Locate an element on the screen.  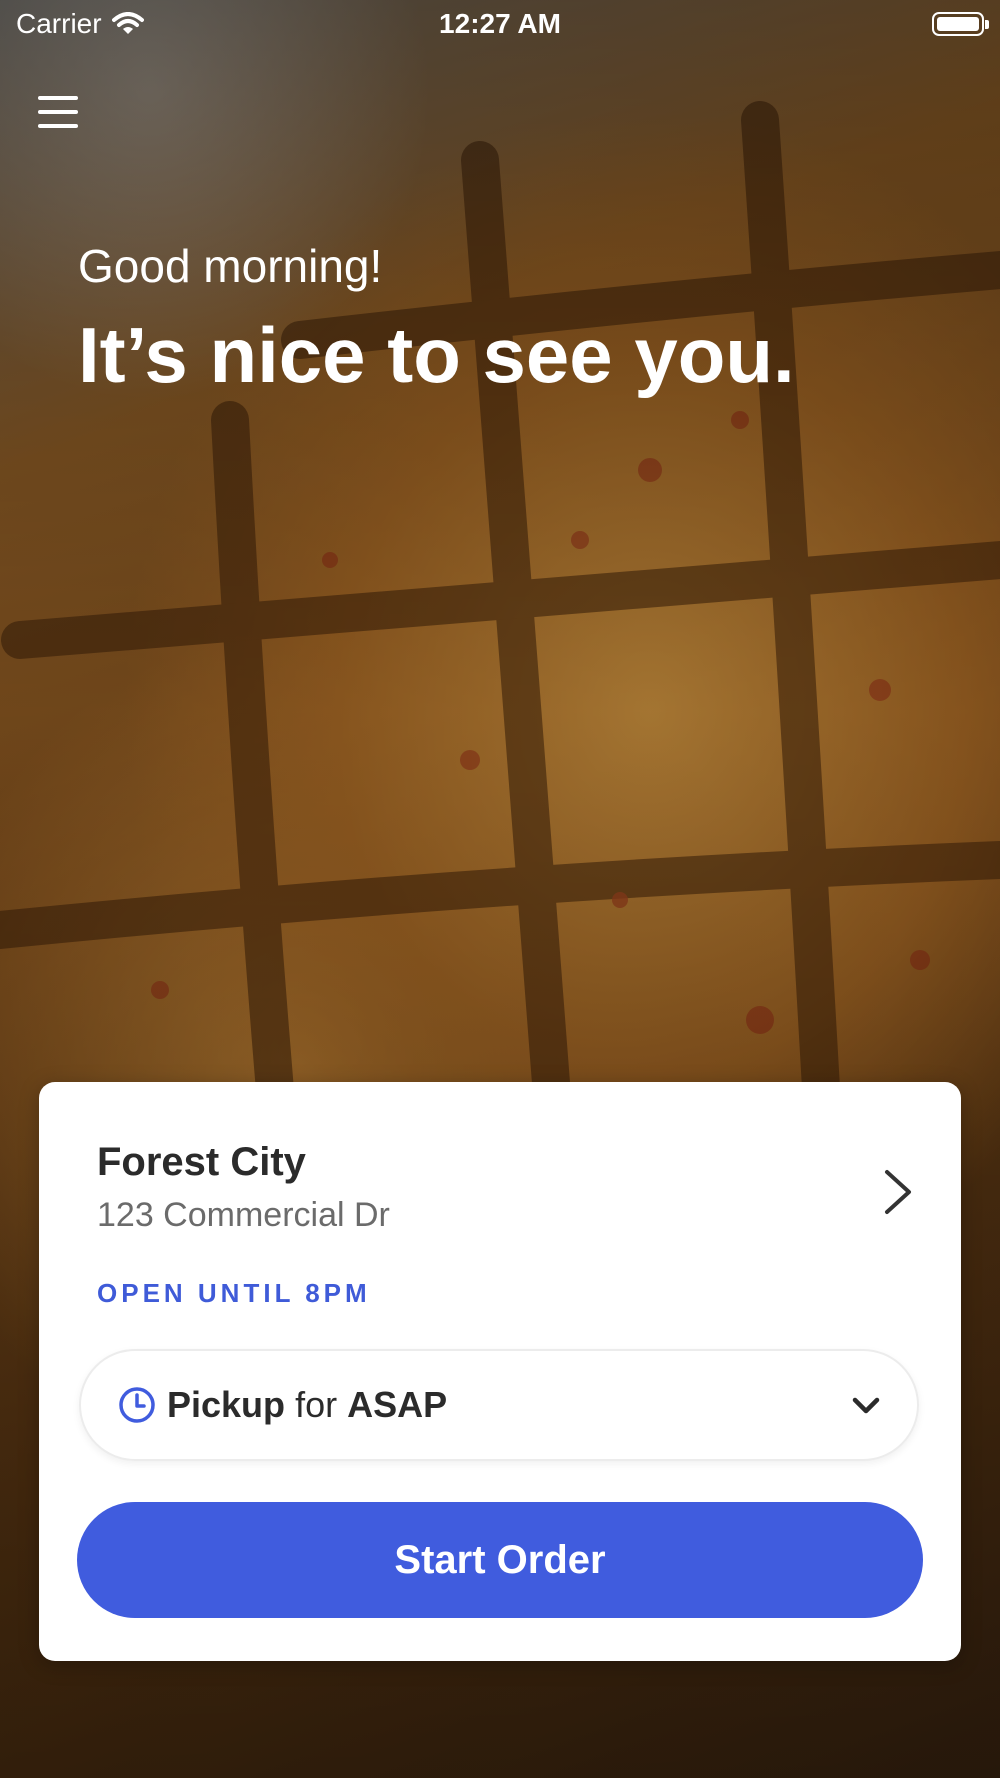
fulfillment-summary: Pickup for ASAP is located at coordinates (307, 1405).